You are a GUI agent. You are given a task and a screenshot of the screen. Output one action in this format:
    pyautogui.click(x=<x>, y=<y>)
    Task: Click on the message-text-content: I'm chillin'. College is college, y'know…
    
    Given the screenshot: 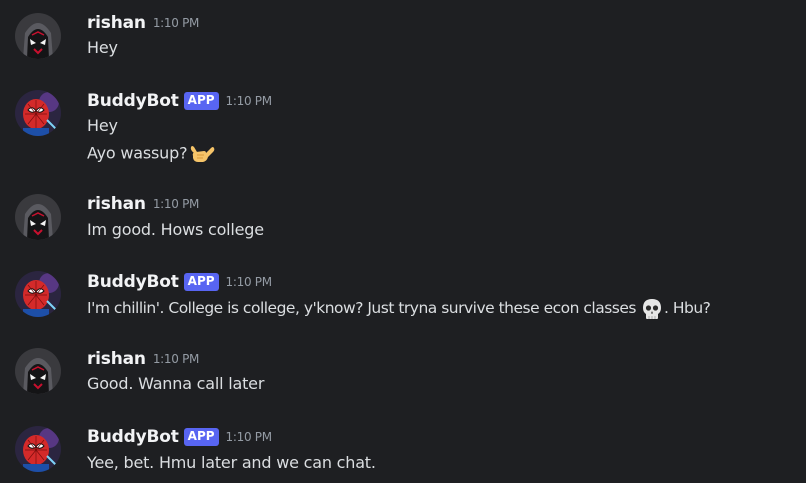 What is the action you would take?
    pyautogui.click(x=361, y=308)
    